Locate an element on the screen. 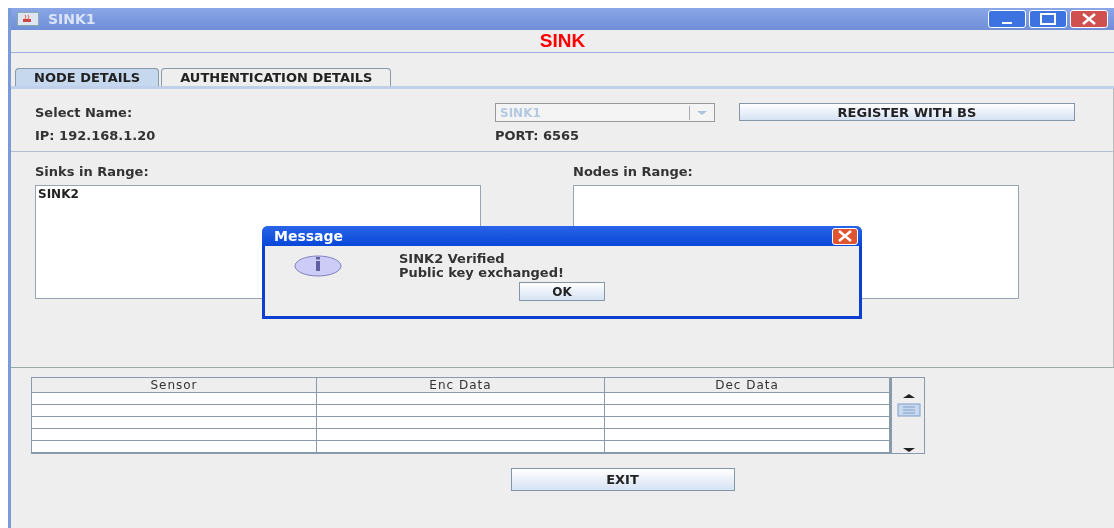 This screenshot has height=528, width=1114. dialog-message: Public key exchanged! is located at coordinates (481, 273).